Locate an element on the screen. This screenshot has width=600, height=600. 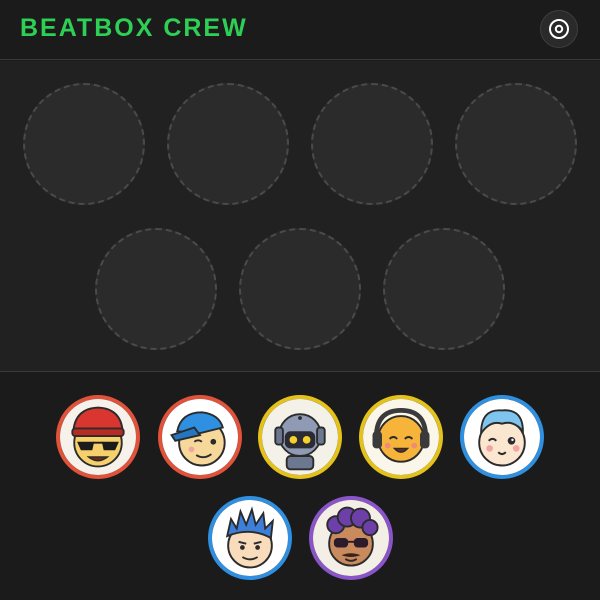
disc-button is located at coordinates (559, 29).